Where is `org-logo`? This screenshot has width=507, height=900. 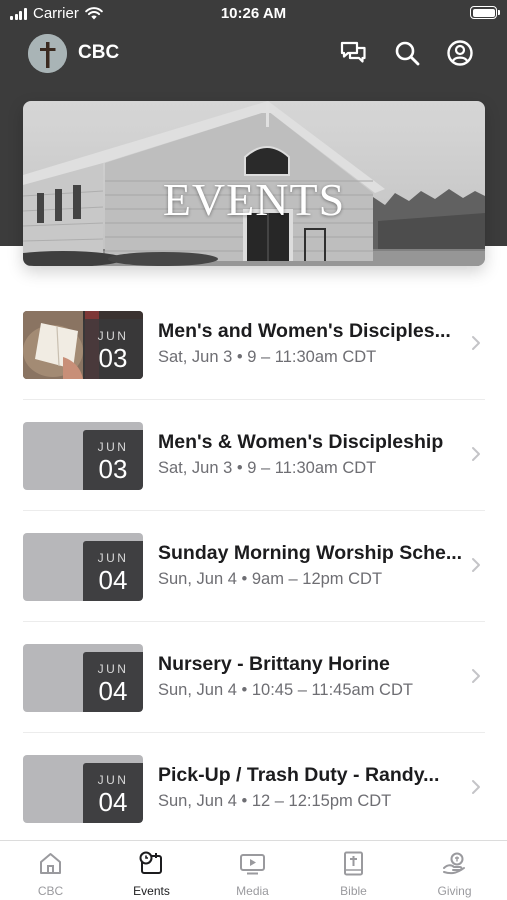
org-logo is located at coordinates (47, 53).